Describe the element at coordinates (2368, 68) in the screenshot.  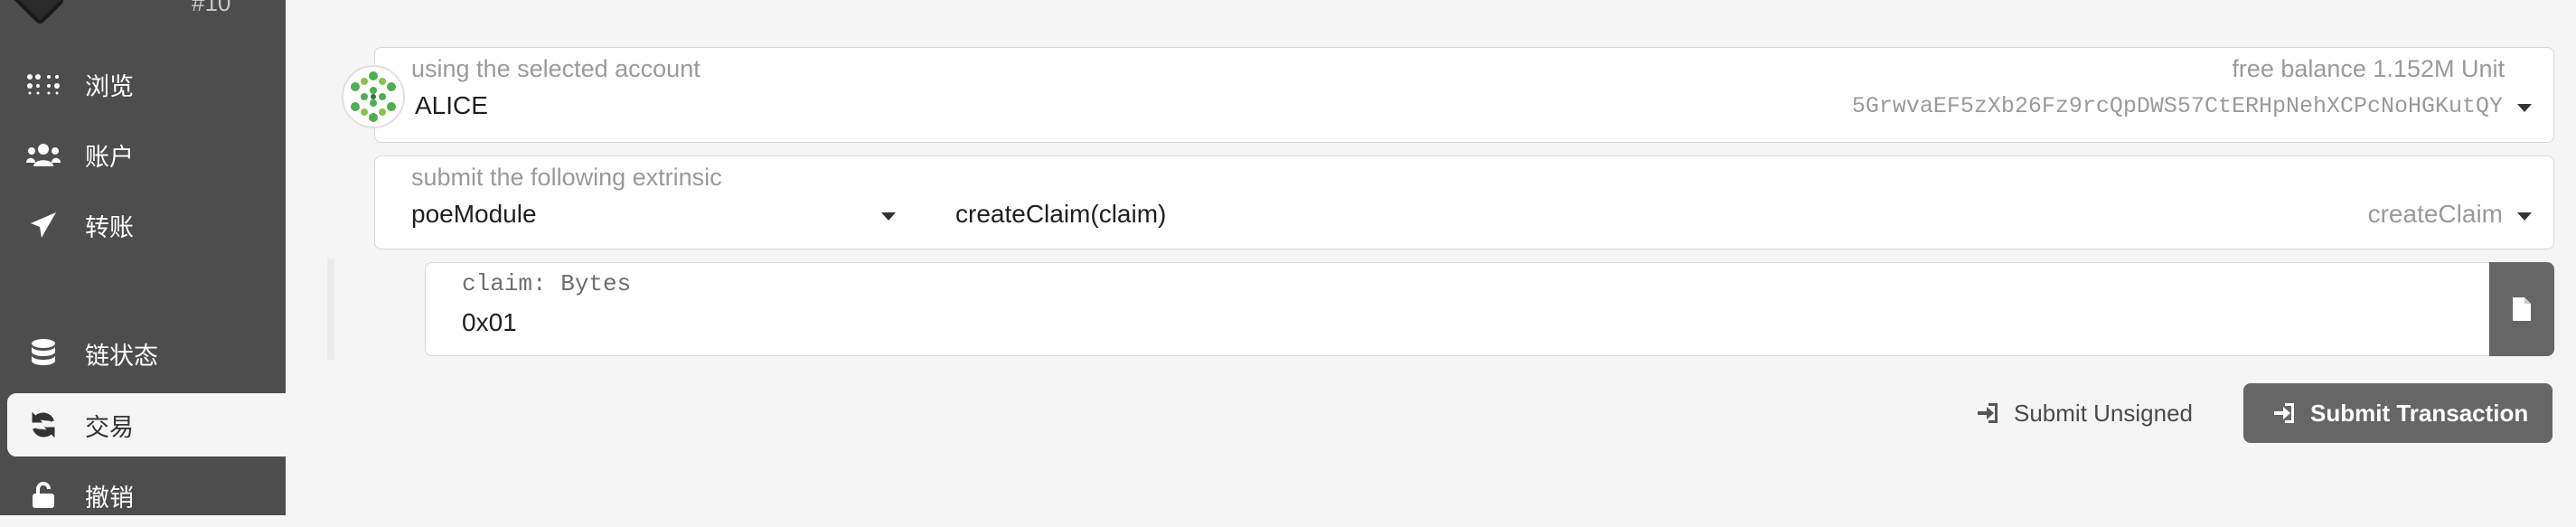
I see `free-balance: free balance 1.152M Unit` at that location.